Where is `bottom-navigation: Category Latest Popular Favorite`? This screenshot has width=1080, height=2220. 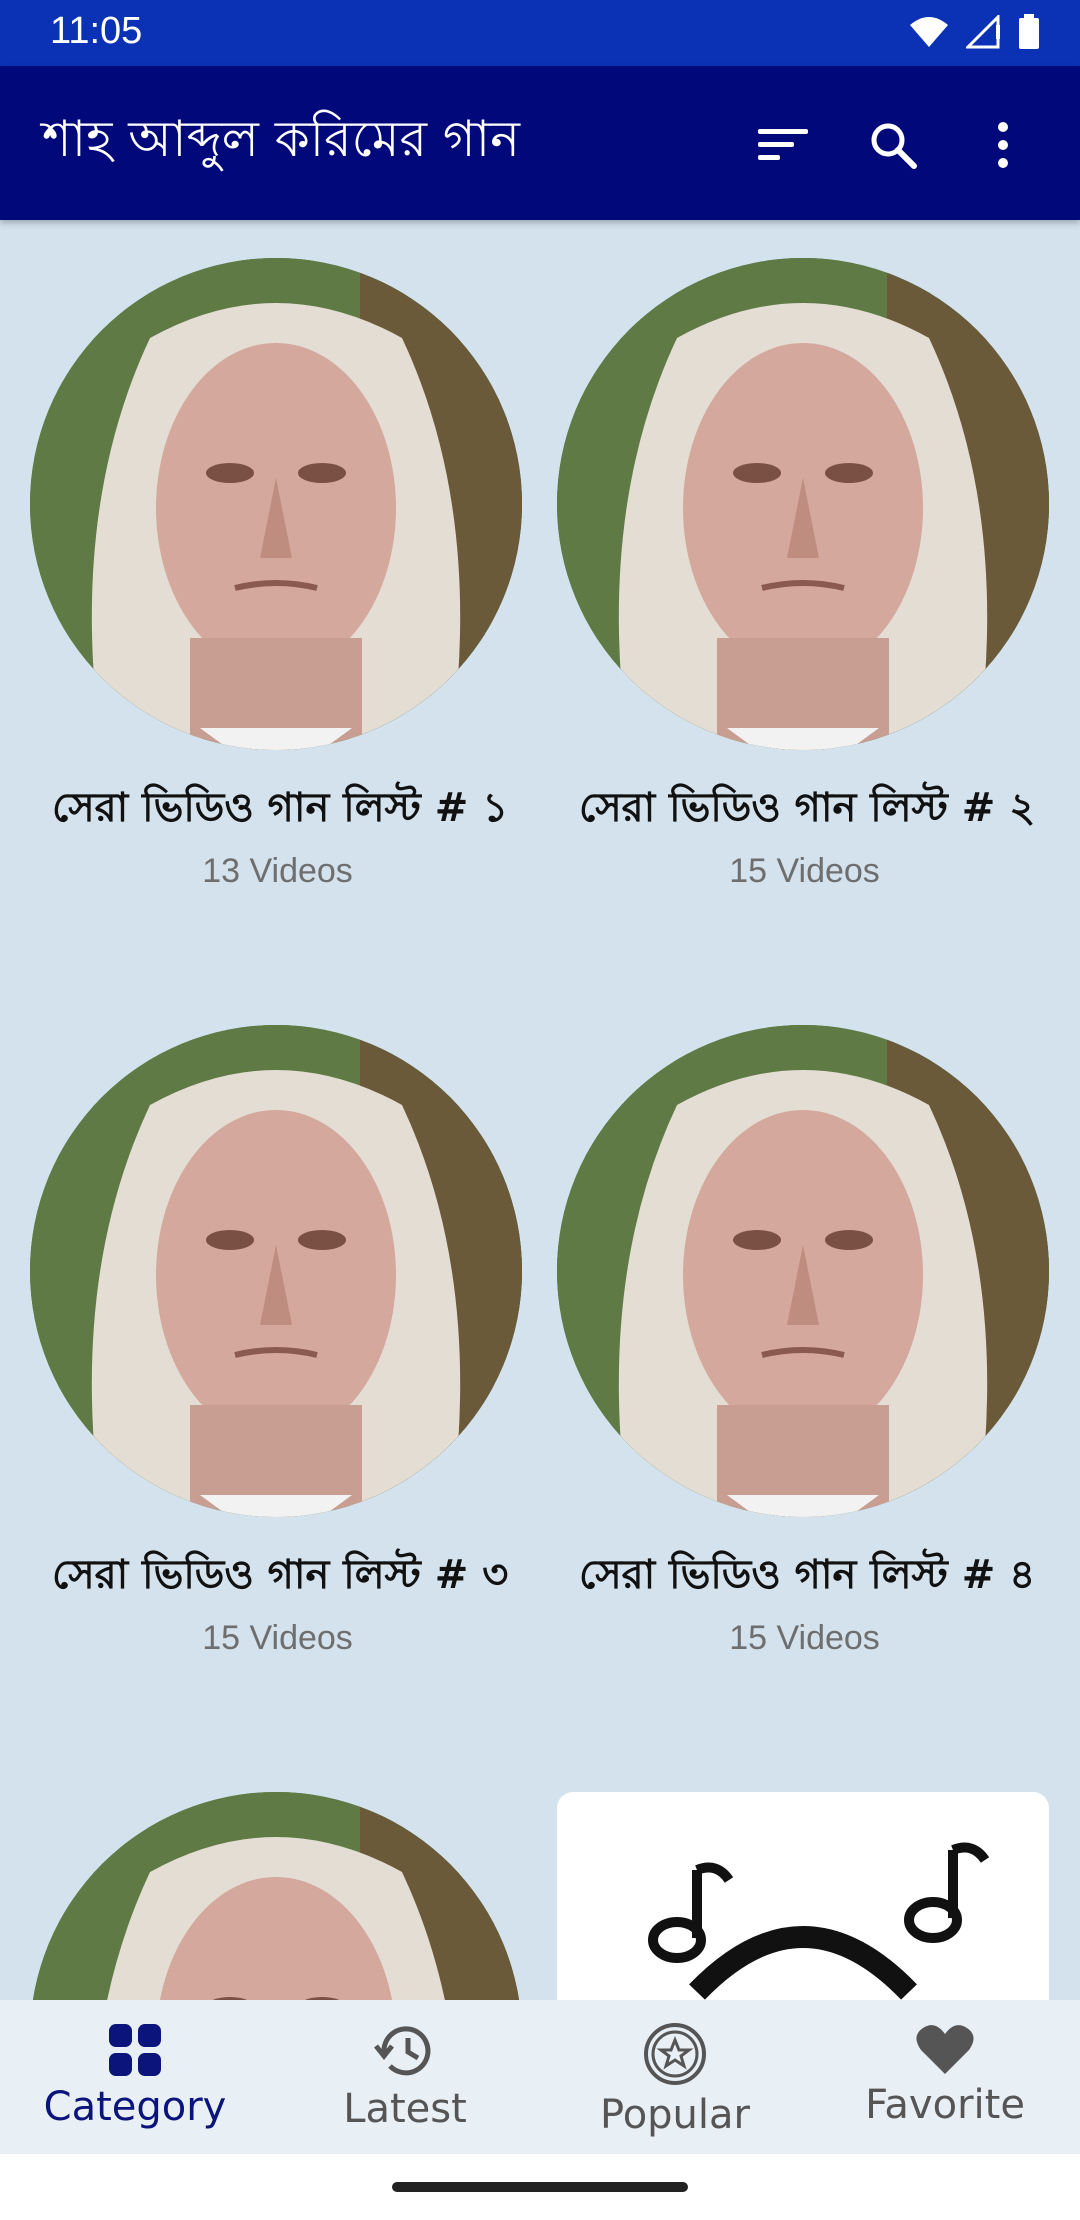
bottom-navigation: Category Latest Popular Favorite is located at coordinates (540, 2077).